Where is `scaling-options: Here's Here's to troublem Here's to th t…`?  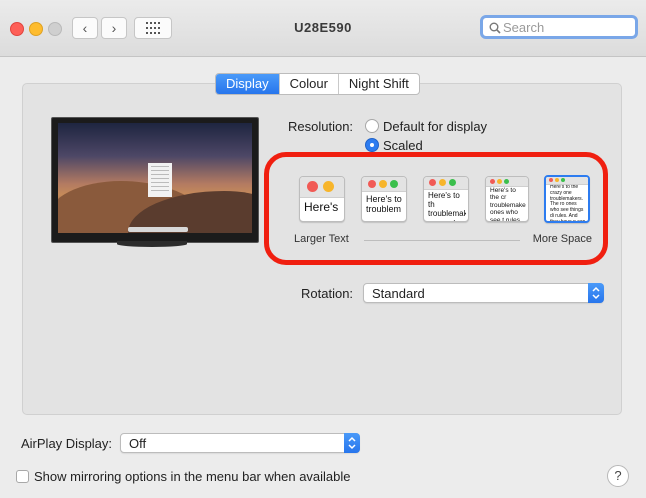
scaling-options: Here's Here's to troublem Here's to th t… is located at coordinates (442, 208).